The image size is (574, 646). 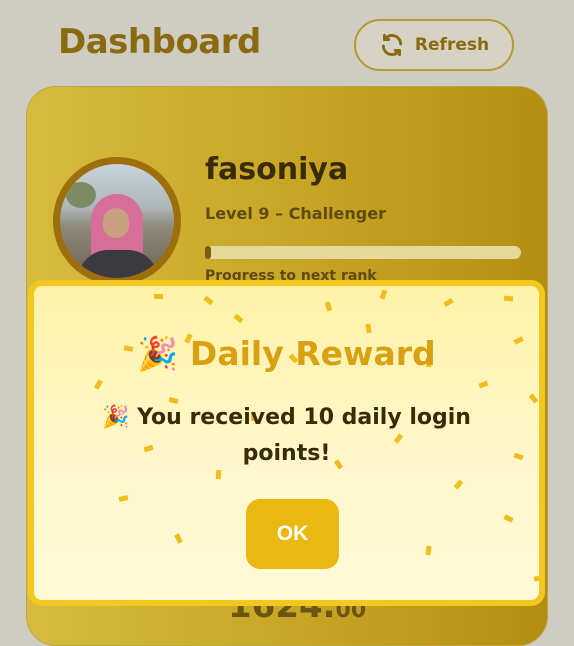 I want to click on profile-photo, so click(x=117, y=221).